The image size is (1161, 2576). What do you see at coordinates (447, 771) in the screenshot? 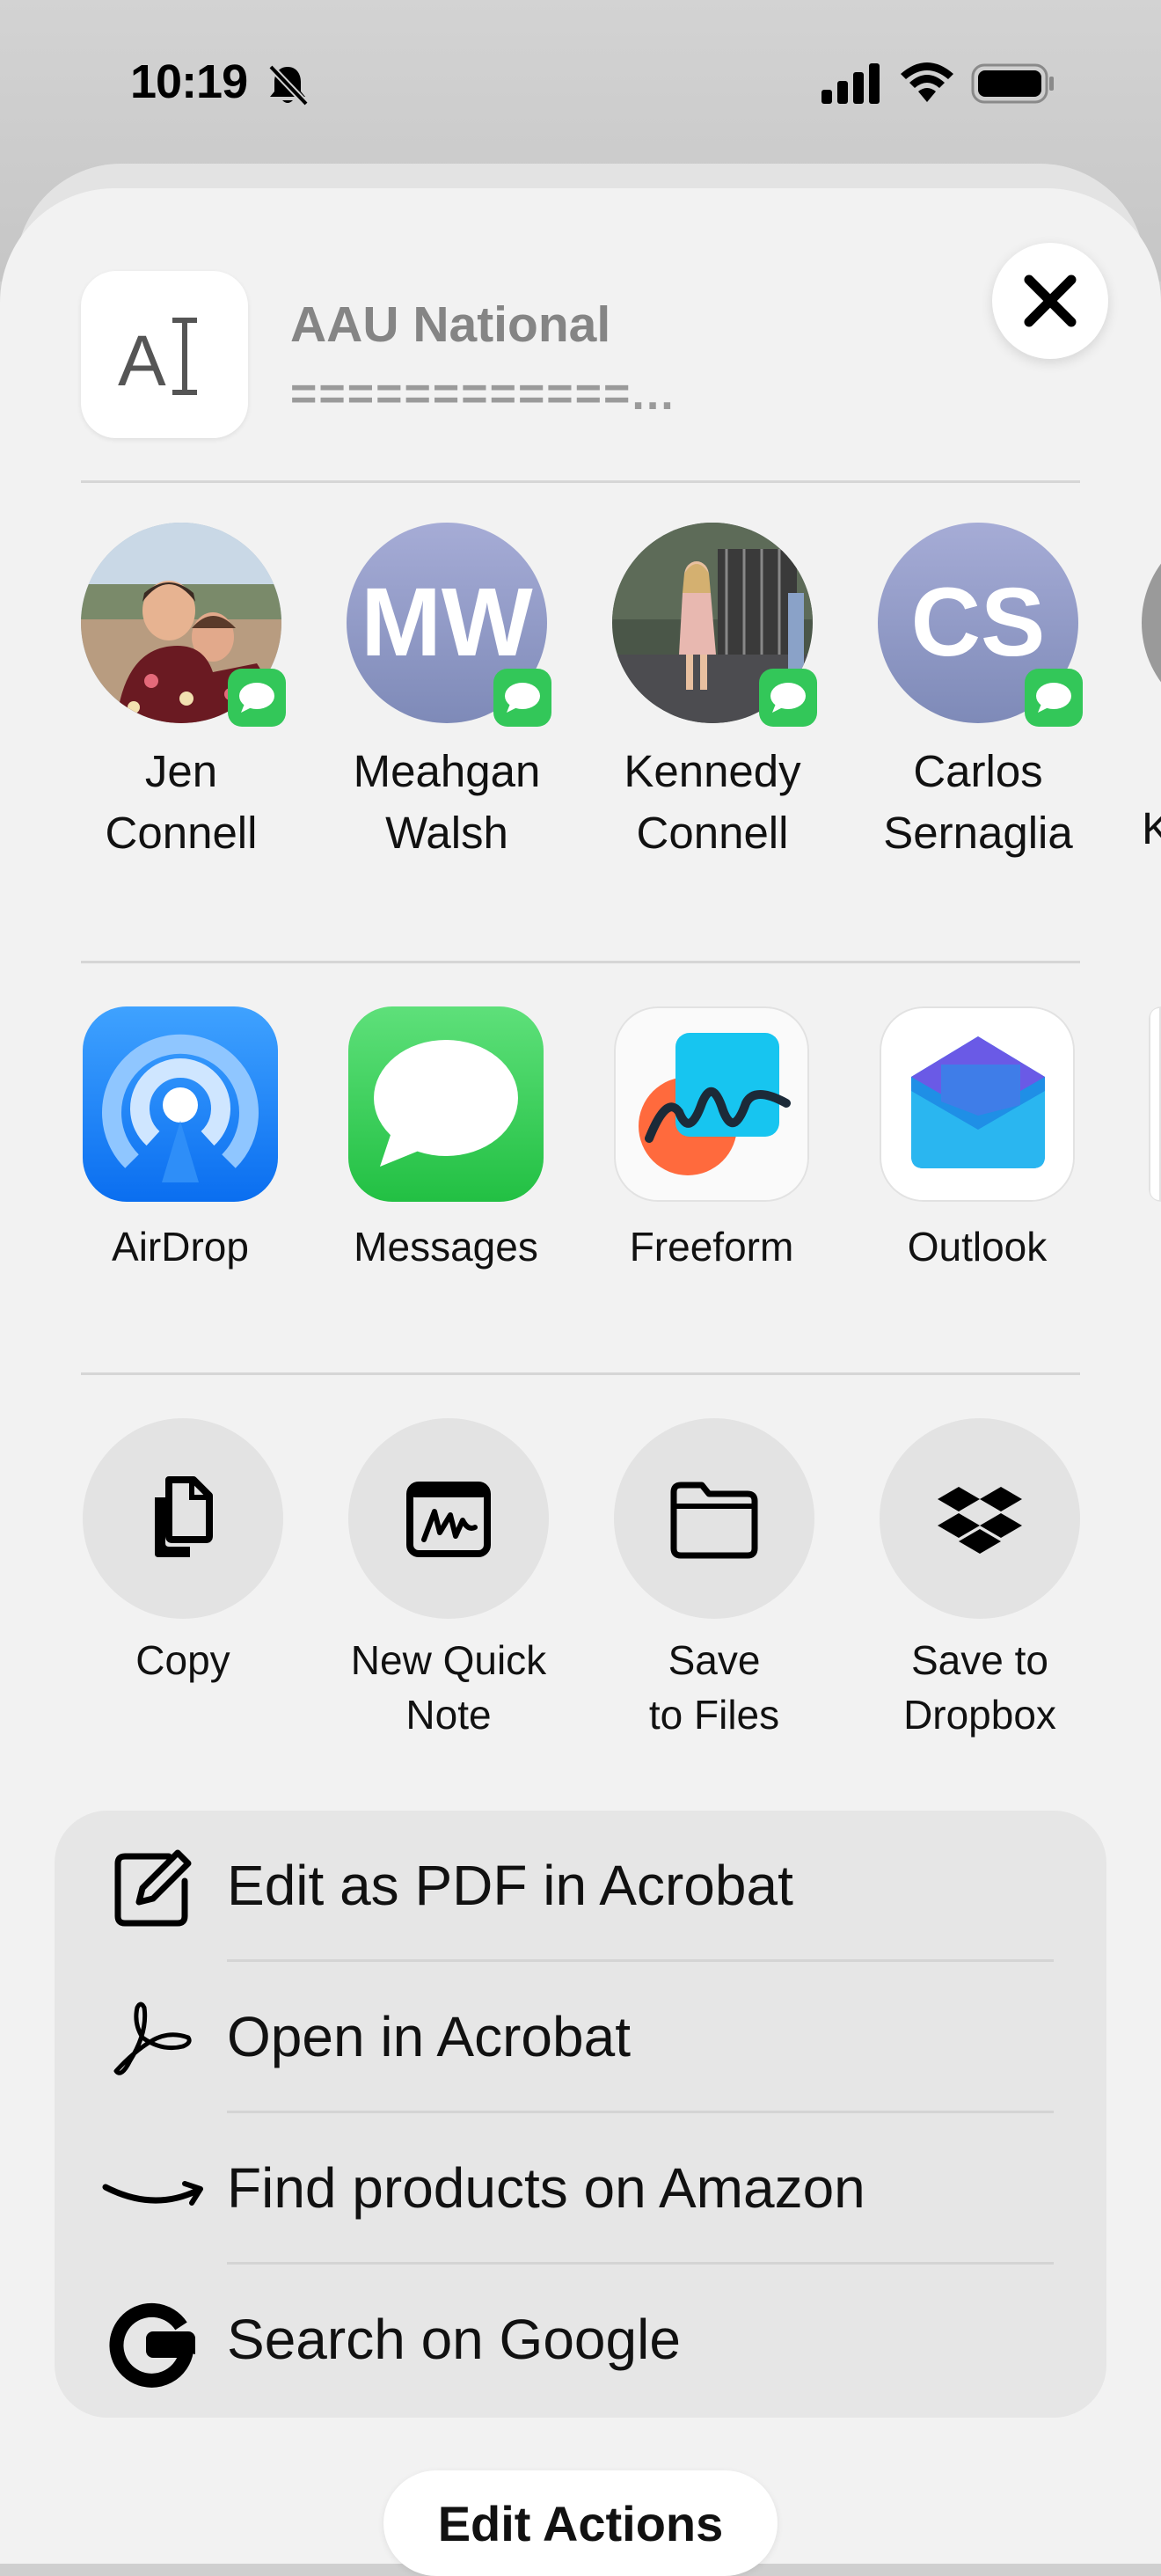
I see `contact-first-name: Meahgan` at bounding box center [447, 771].